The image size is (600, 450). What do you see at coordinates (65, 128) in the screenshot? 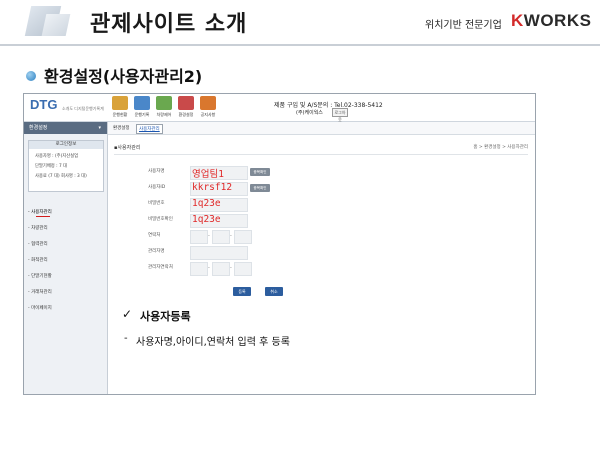
I see `sidebar-header: 환경설정 ▾` at bounding box center [65, 128].